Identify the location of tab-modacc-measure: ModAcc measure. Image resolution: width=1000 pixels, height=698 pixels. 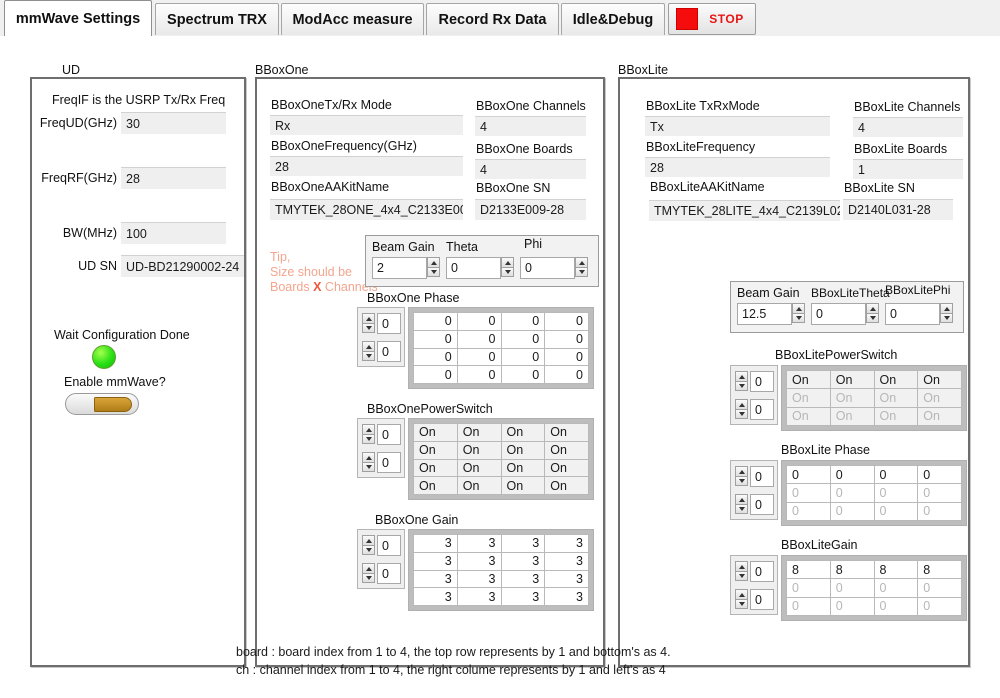
(352, 19).